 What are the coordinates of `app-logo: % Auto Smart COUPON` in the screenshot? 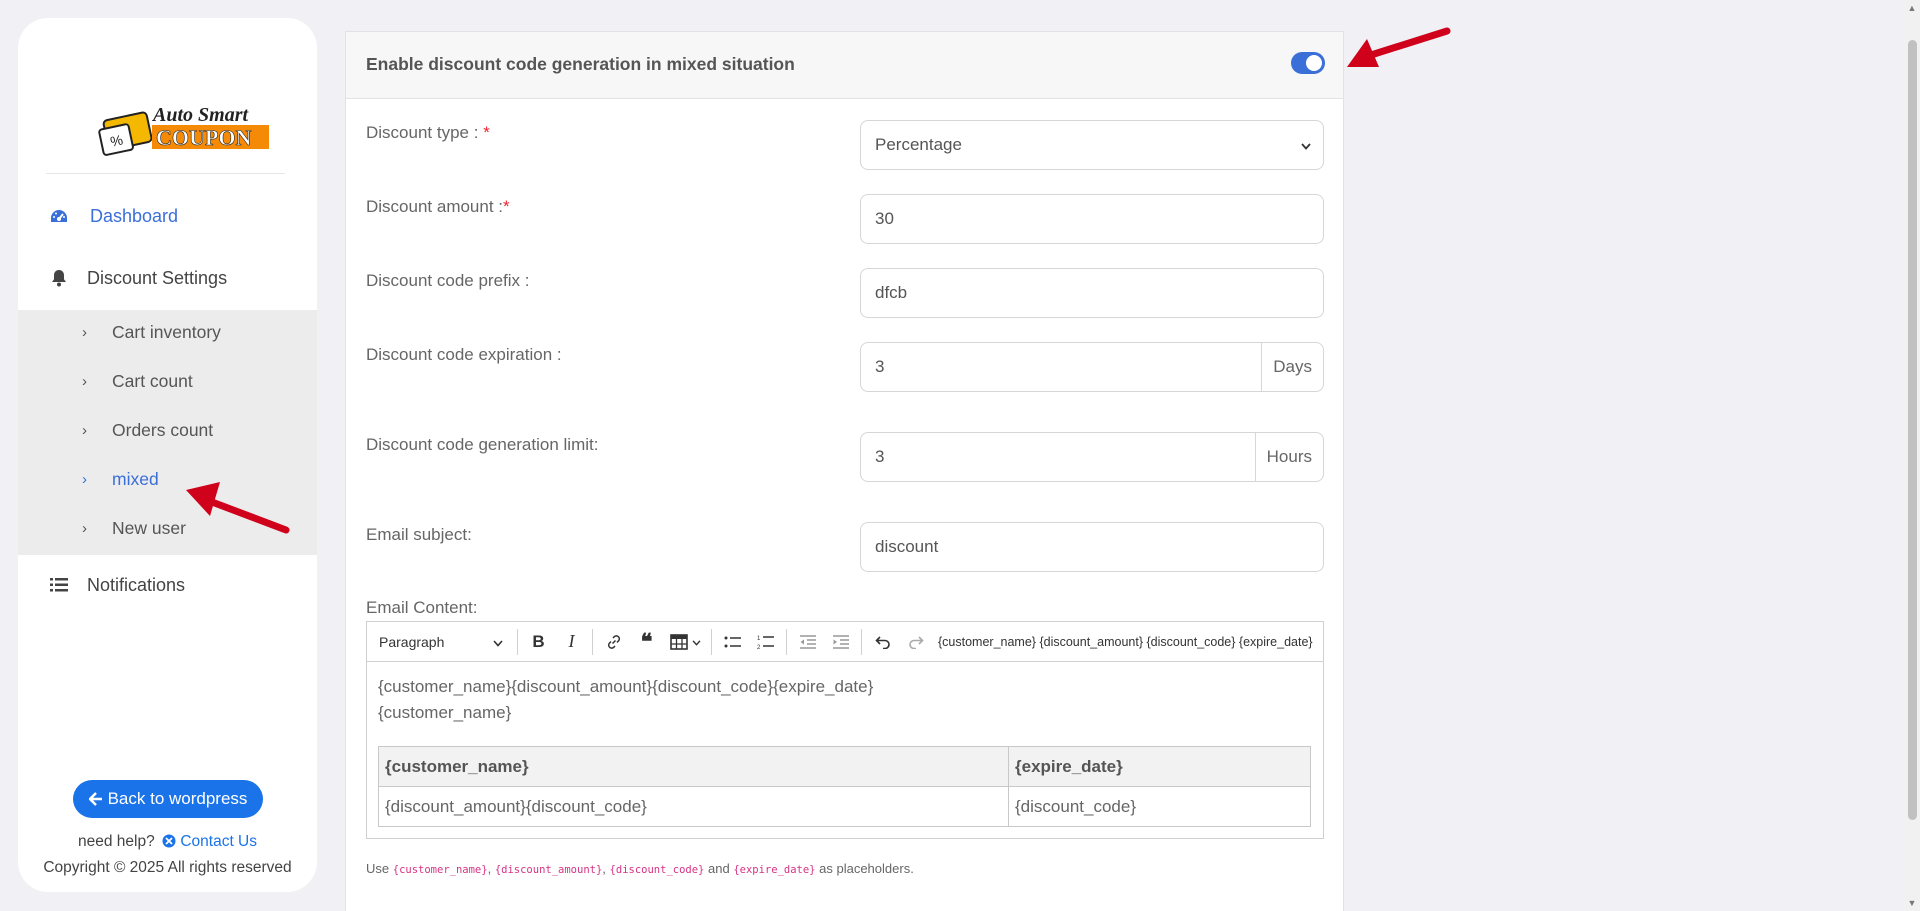 It's located at (185, 128).